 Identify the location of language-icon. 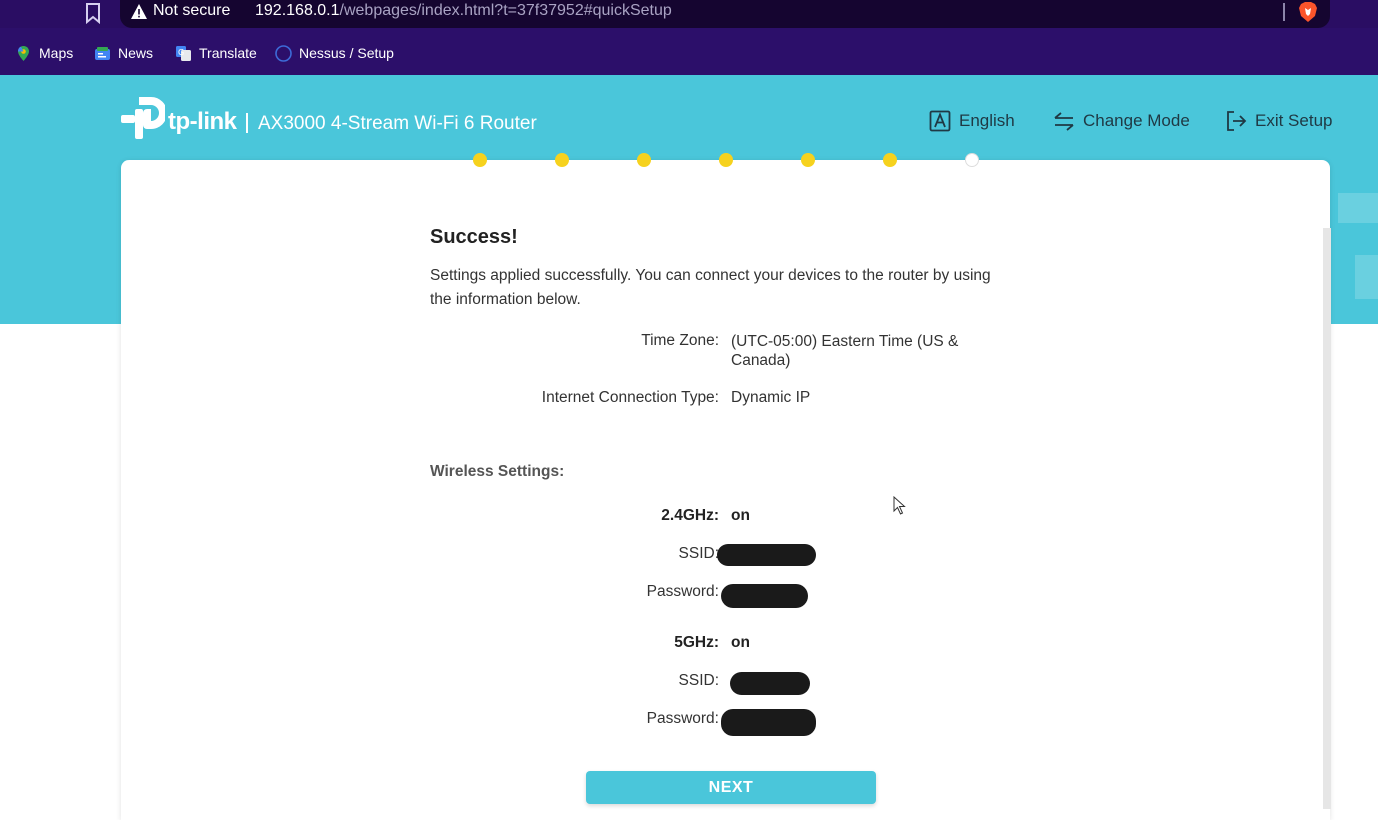
(940, 121).